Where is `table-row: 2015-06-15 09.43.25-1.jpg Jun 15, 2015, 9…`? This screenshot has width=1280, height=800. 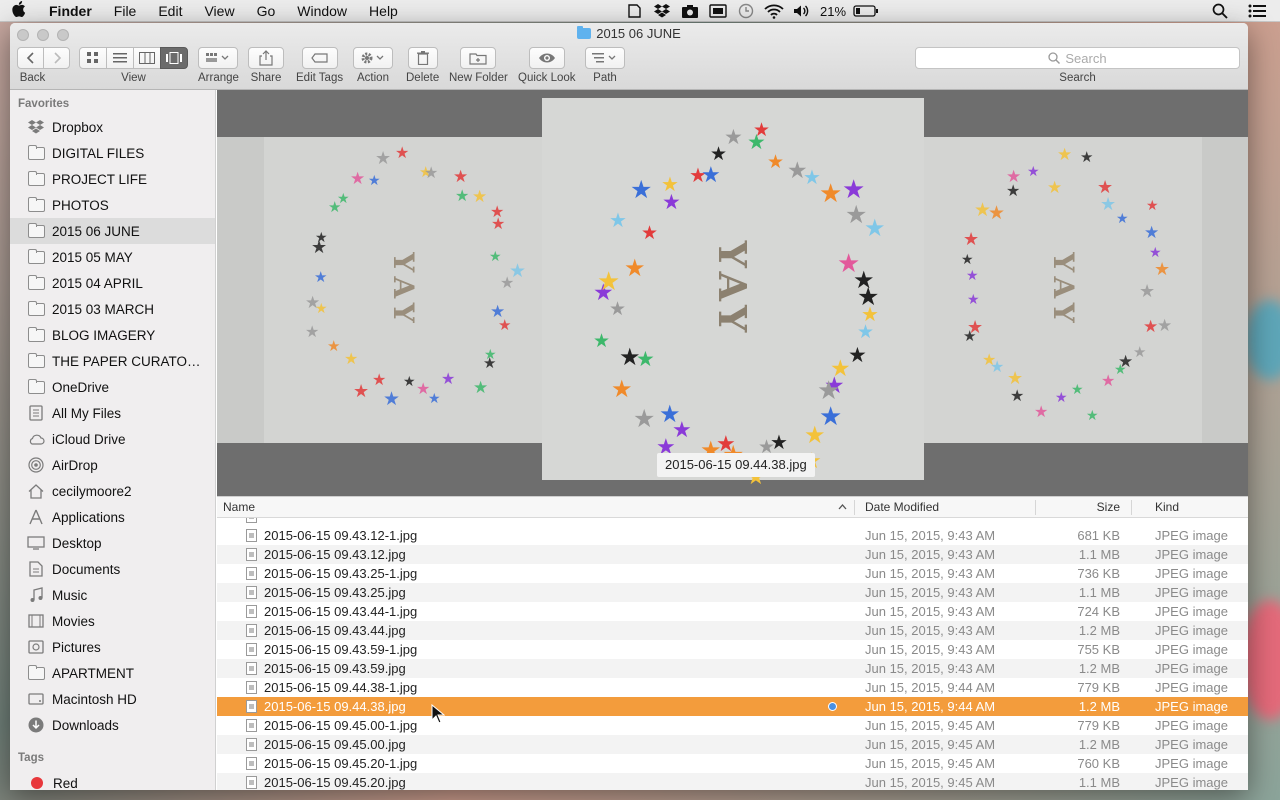
table-row: 2015-06-15 09.43.25-1.jpg Jun 15, 2015, 9… is located at coordinates (732, 573).